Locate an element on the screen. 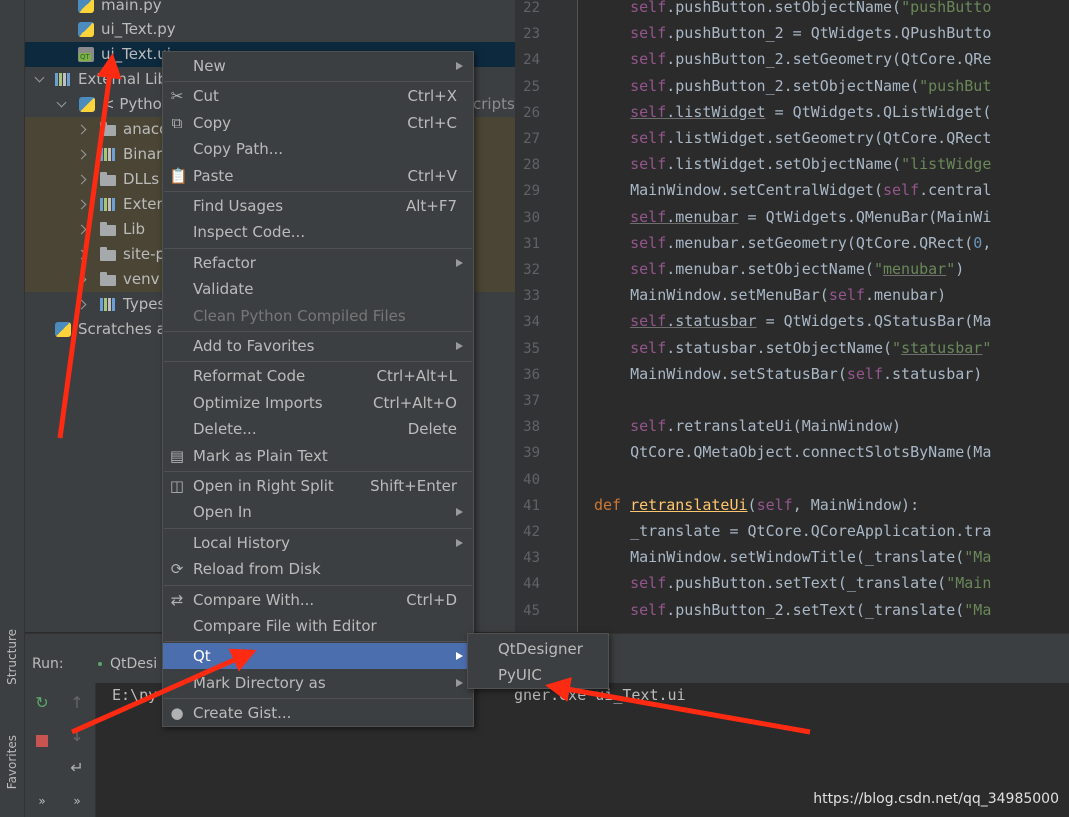 Image resolution: width=1069 pixels, height=817 pixels. submenu-item-pyuic: PyUIC is located at coordinates (538, 675).